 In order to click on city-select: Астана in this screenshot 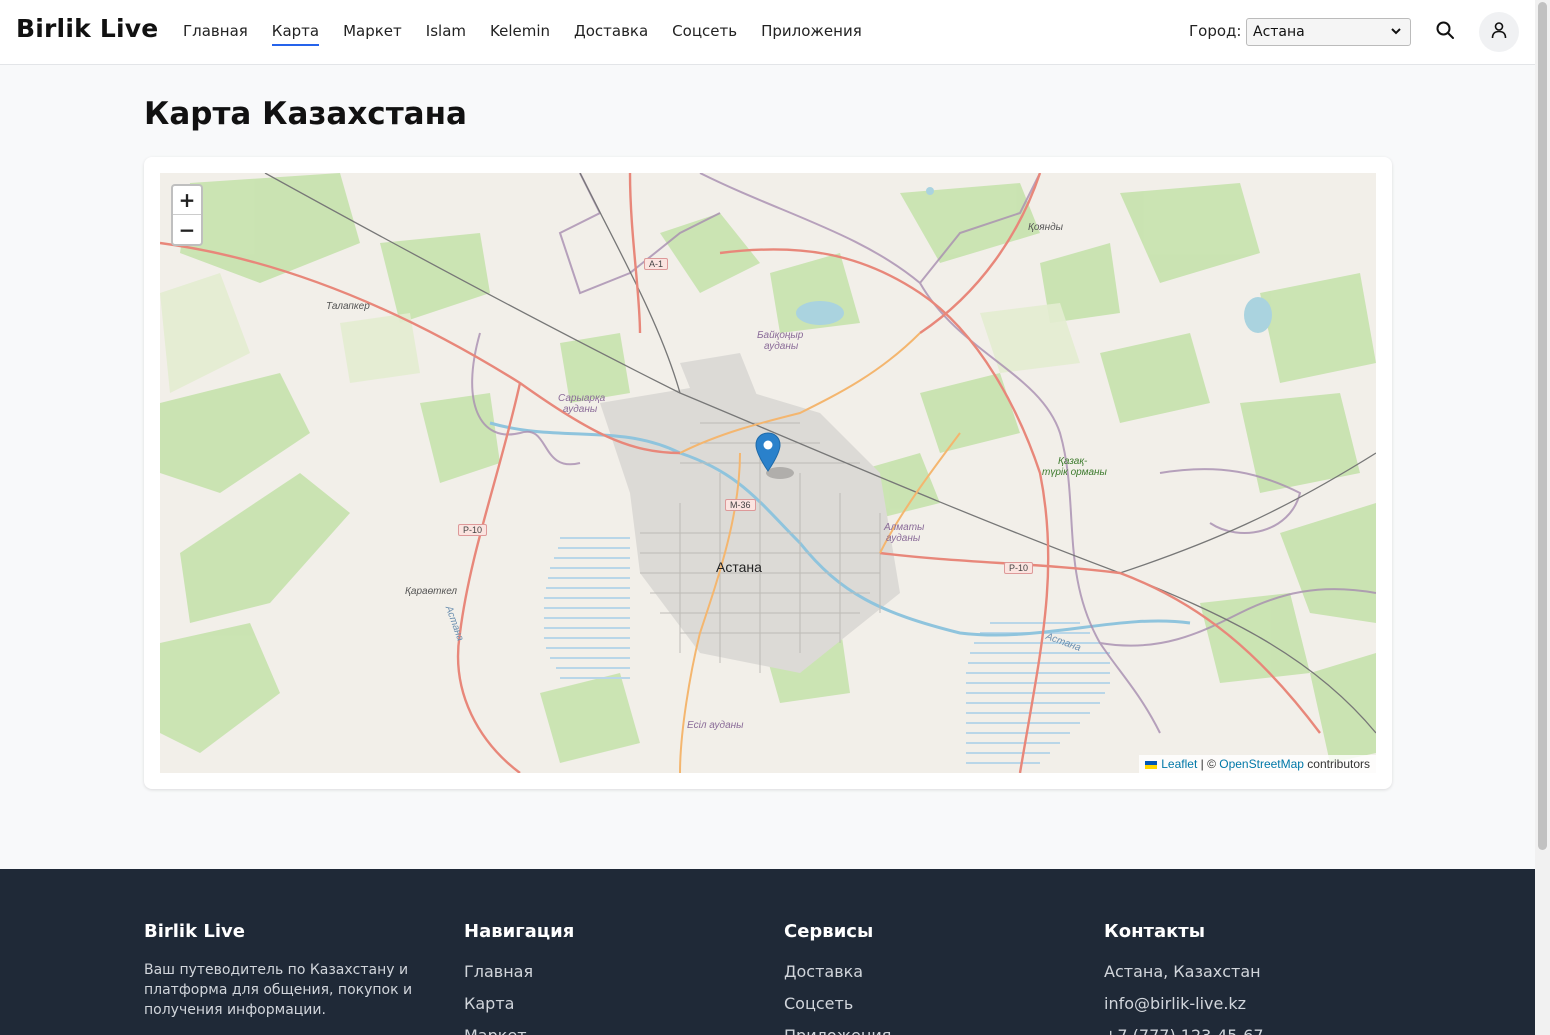, I will do `click(1328, 32)`.